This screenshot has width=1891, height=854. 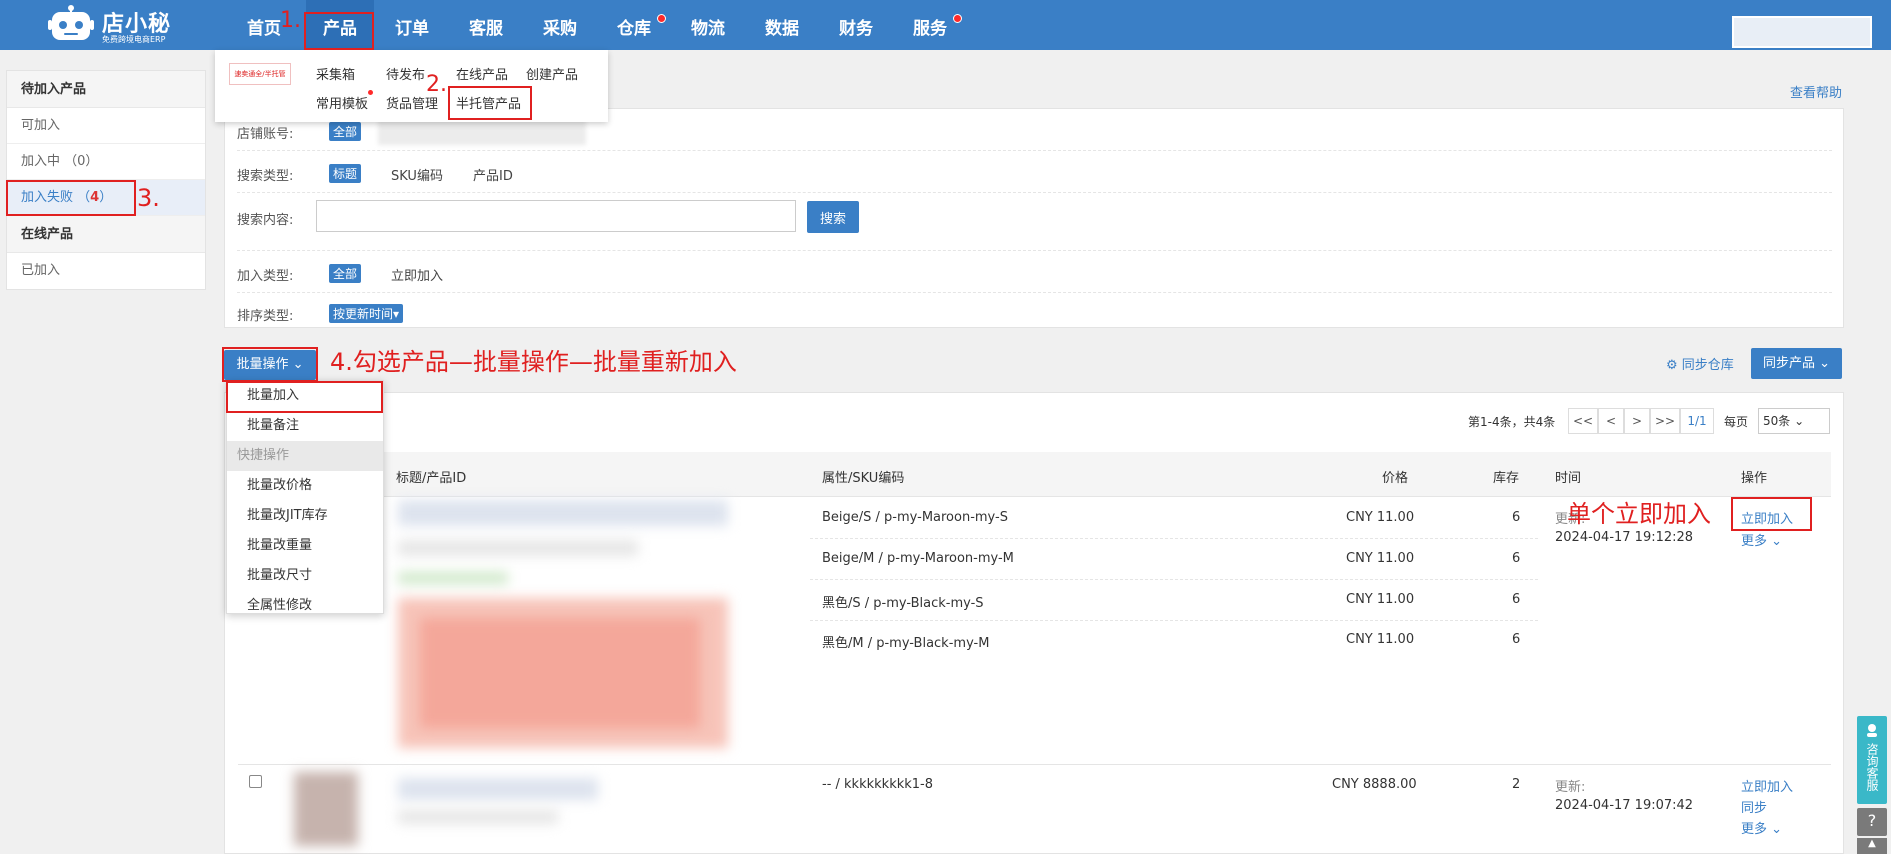 I want to click on sync-product-button: 同步产品 ⌄, so click(x=1796, y=363).